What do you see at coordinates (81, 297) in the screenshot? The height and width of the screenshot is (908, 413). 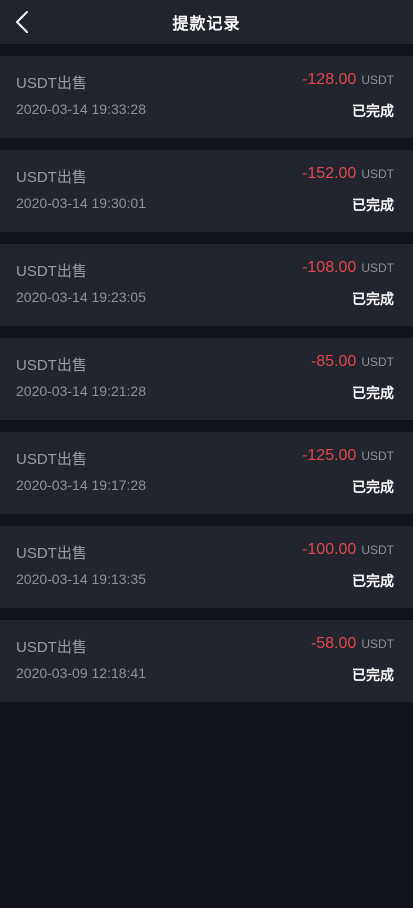 I see `record-time: 2020-03-14 19:23:05` at bounding box center [81, 297].